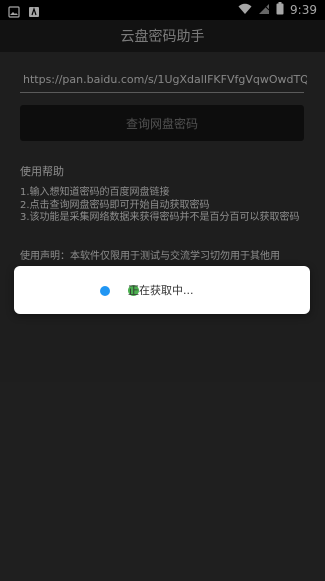 Image resolution: width=325 pixels, height=581 pixels. What do you see at coordinates (105, 291) in the screenshot?
I see `loading-spinner-dot-blue` at bounding box center [105, 291].